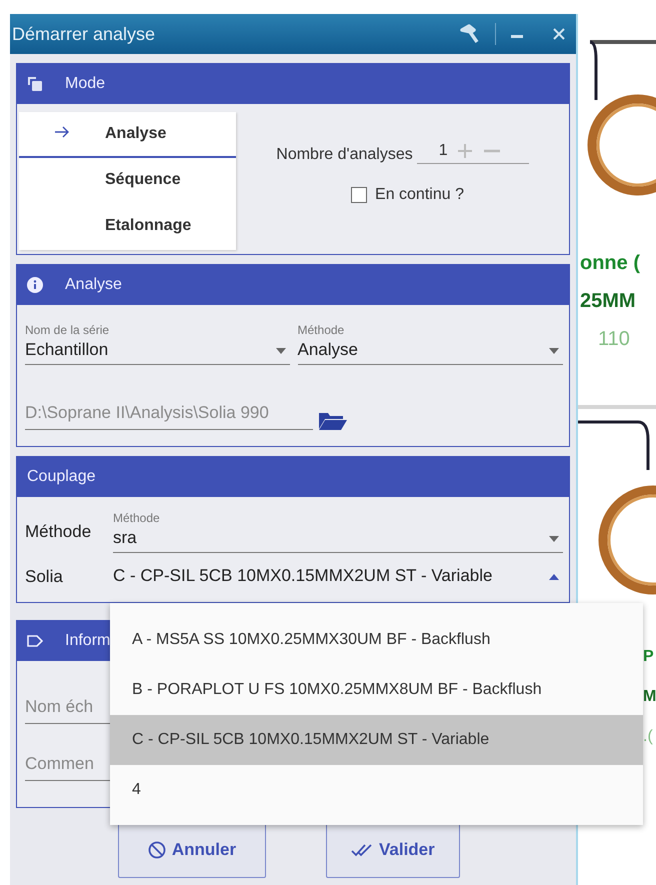  What do you see at coordinates (648, 737) in the screenshot?
I see `background-text: .(` at bounding box center [648, 737].